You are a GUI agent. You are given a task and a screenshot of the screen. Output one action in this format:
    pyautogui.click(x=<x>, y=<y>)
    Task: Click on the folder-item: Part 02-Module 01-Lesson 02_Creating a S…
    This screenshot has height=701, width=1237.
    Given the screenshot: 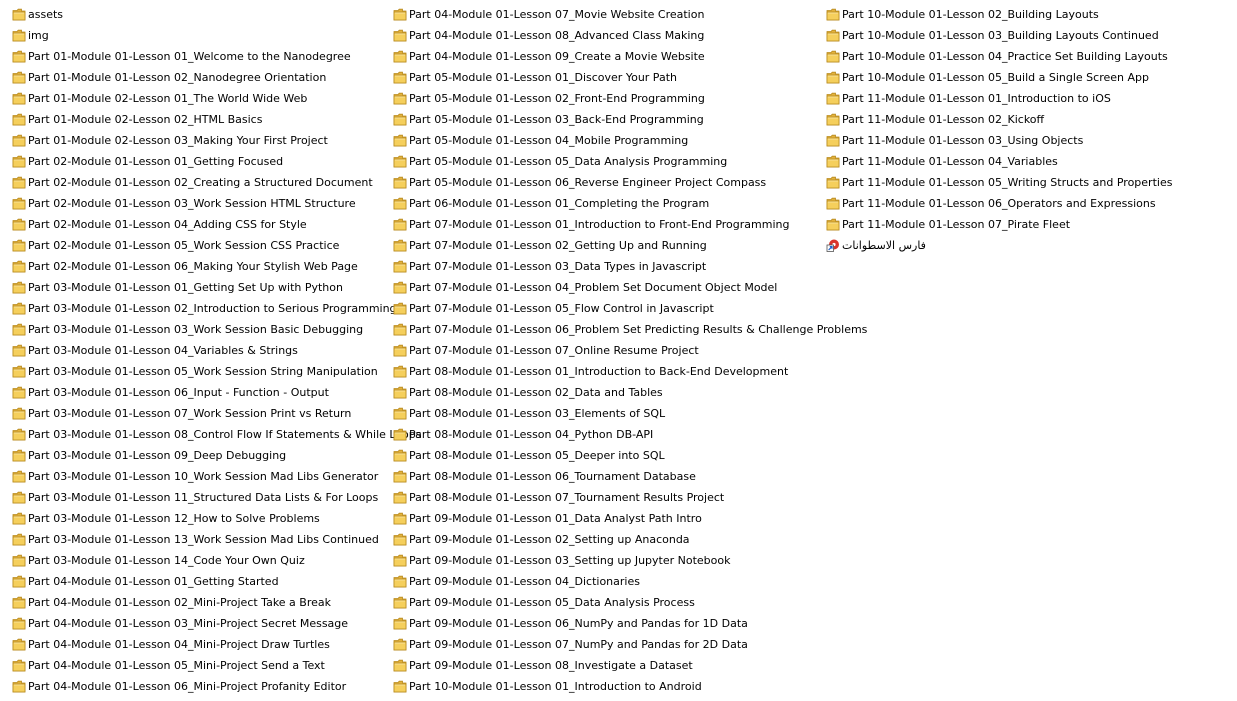 What is the action you would take?
    pyautogui.click(x=217, y=182)
    